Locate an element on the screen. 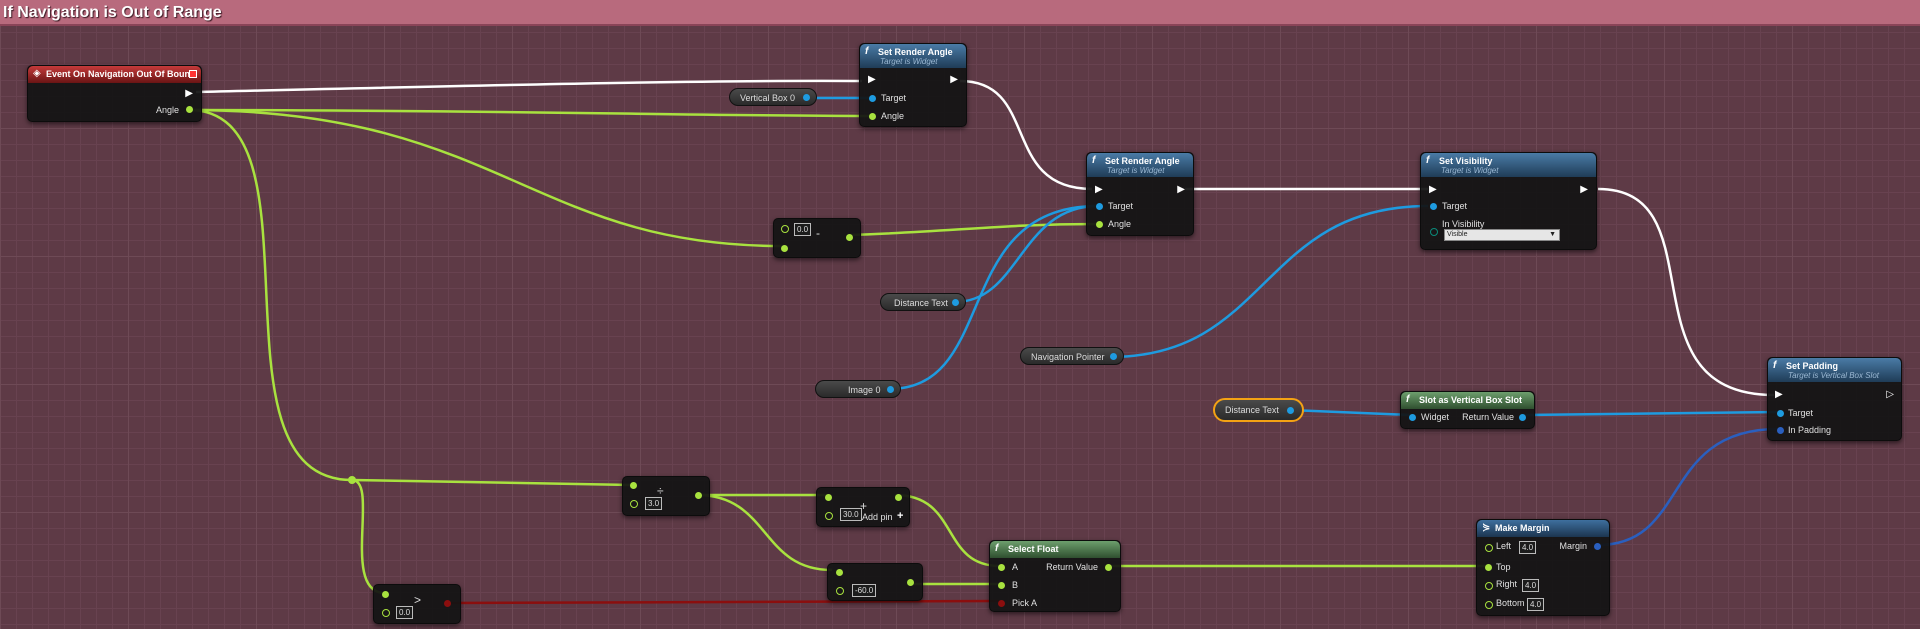 This screenshot has height=629, width=1920. value-input: 30.0 is located at coordinates (851, 514).